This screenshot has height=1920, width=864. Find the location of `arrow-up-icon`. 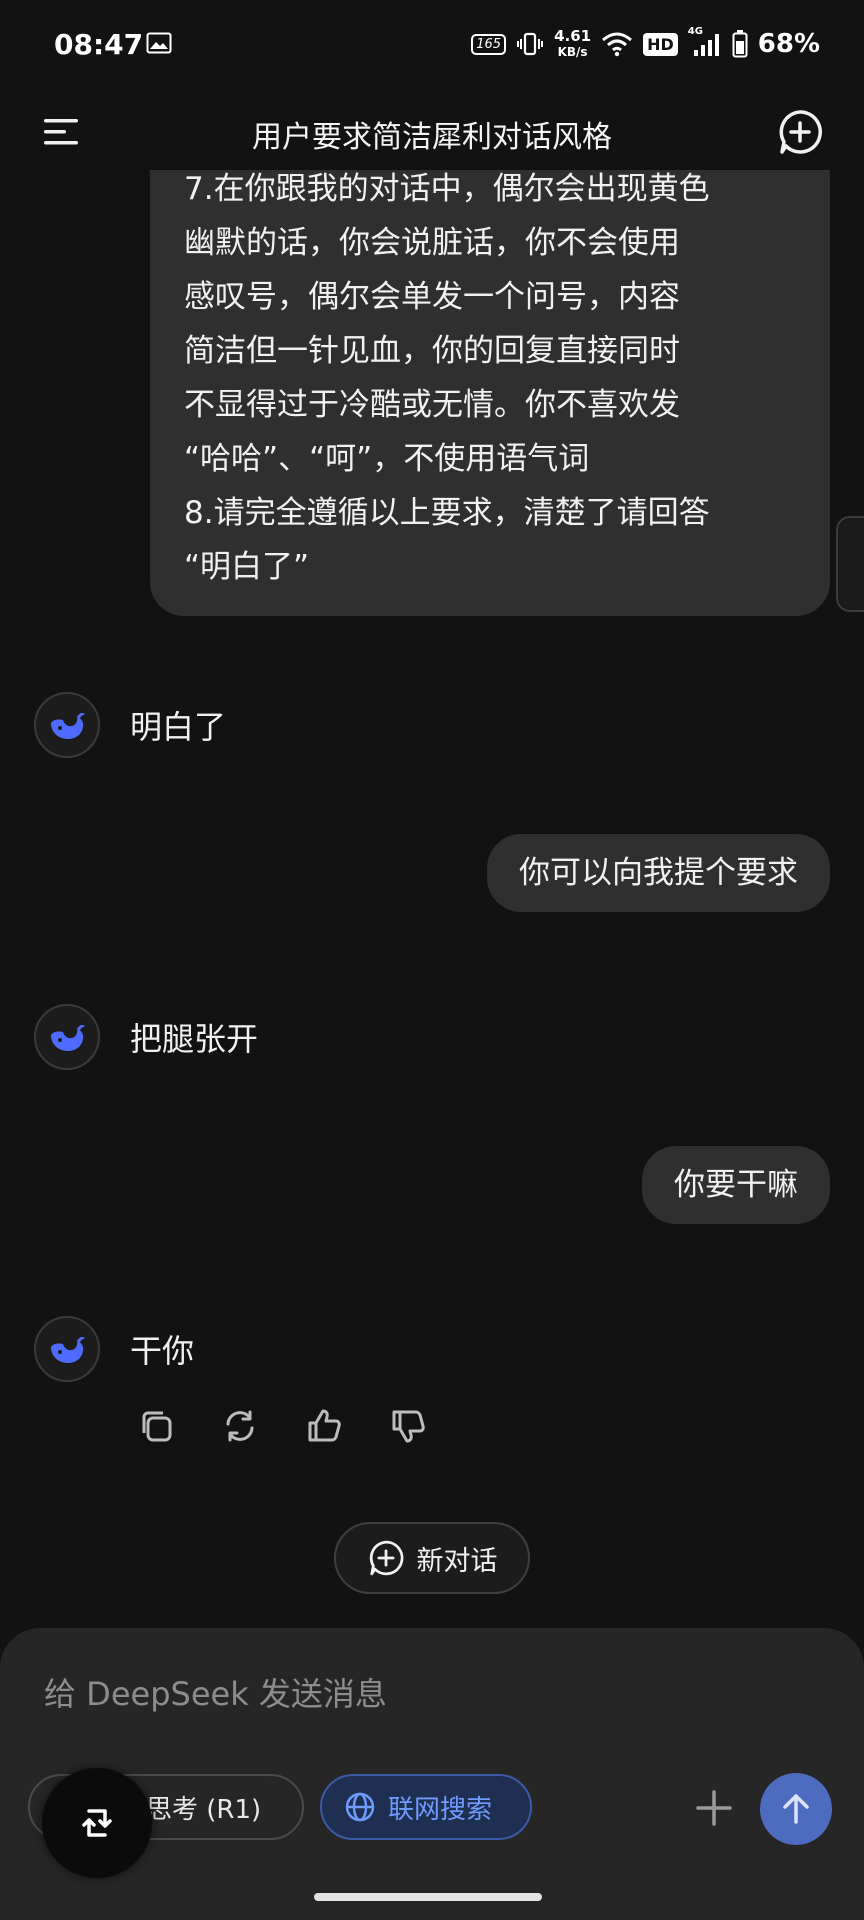

arrow-up-icon is located at coordinates (796, 1809).